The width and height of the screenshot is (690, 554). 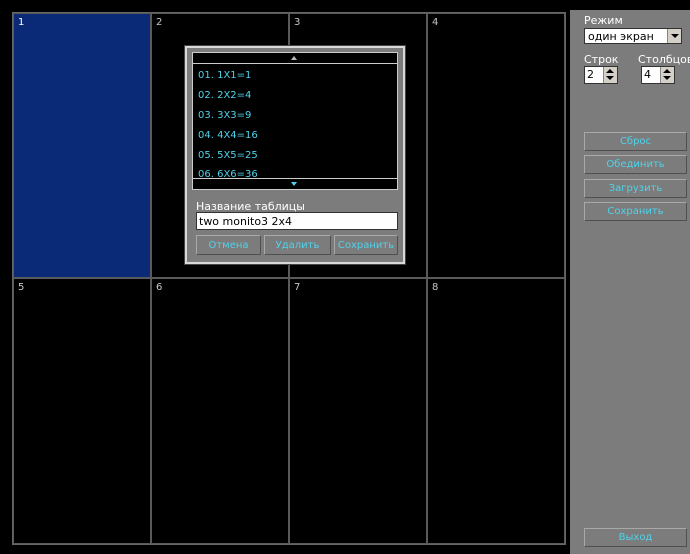 What do you see at coordinates (224, 115) in the screenshot?
I see `list-item: 03. 3X3=9` at bounding box center [224, 115].